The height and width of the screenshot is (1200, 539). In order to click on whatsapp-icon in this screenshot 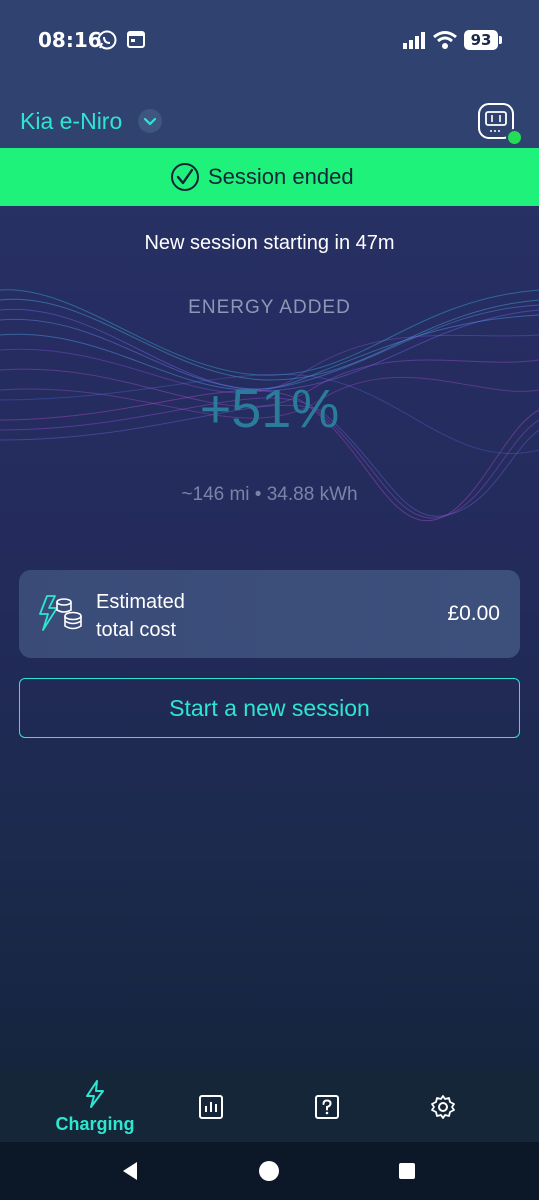, I will do `click(107, 40)`.